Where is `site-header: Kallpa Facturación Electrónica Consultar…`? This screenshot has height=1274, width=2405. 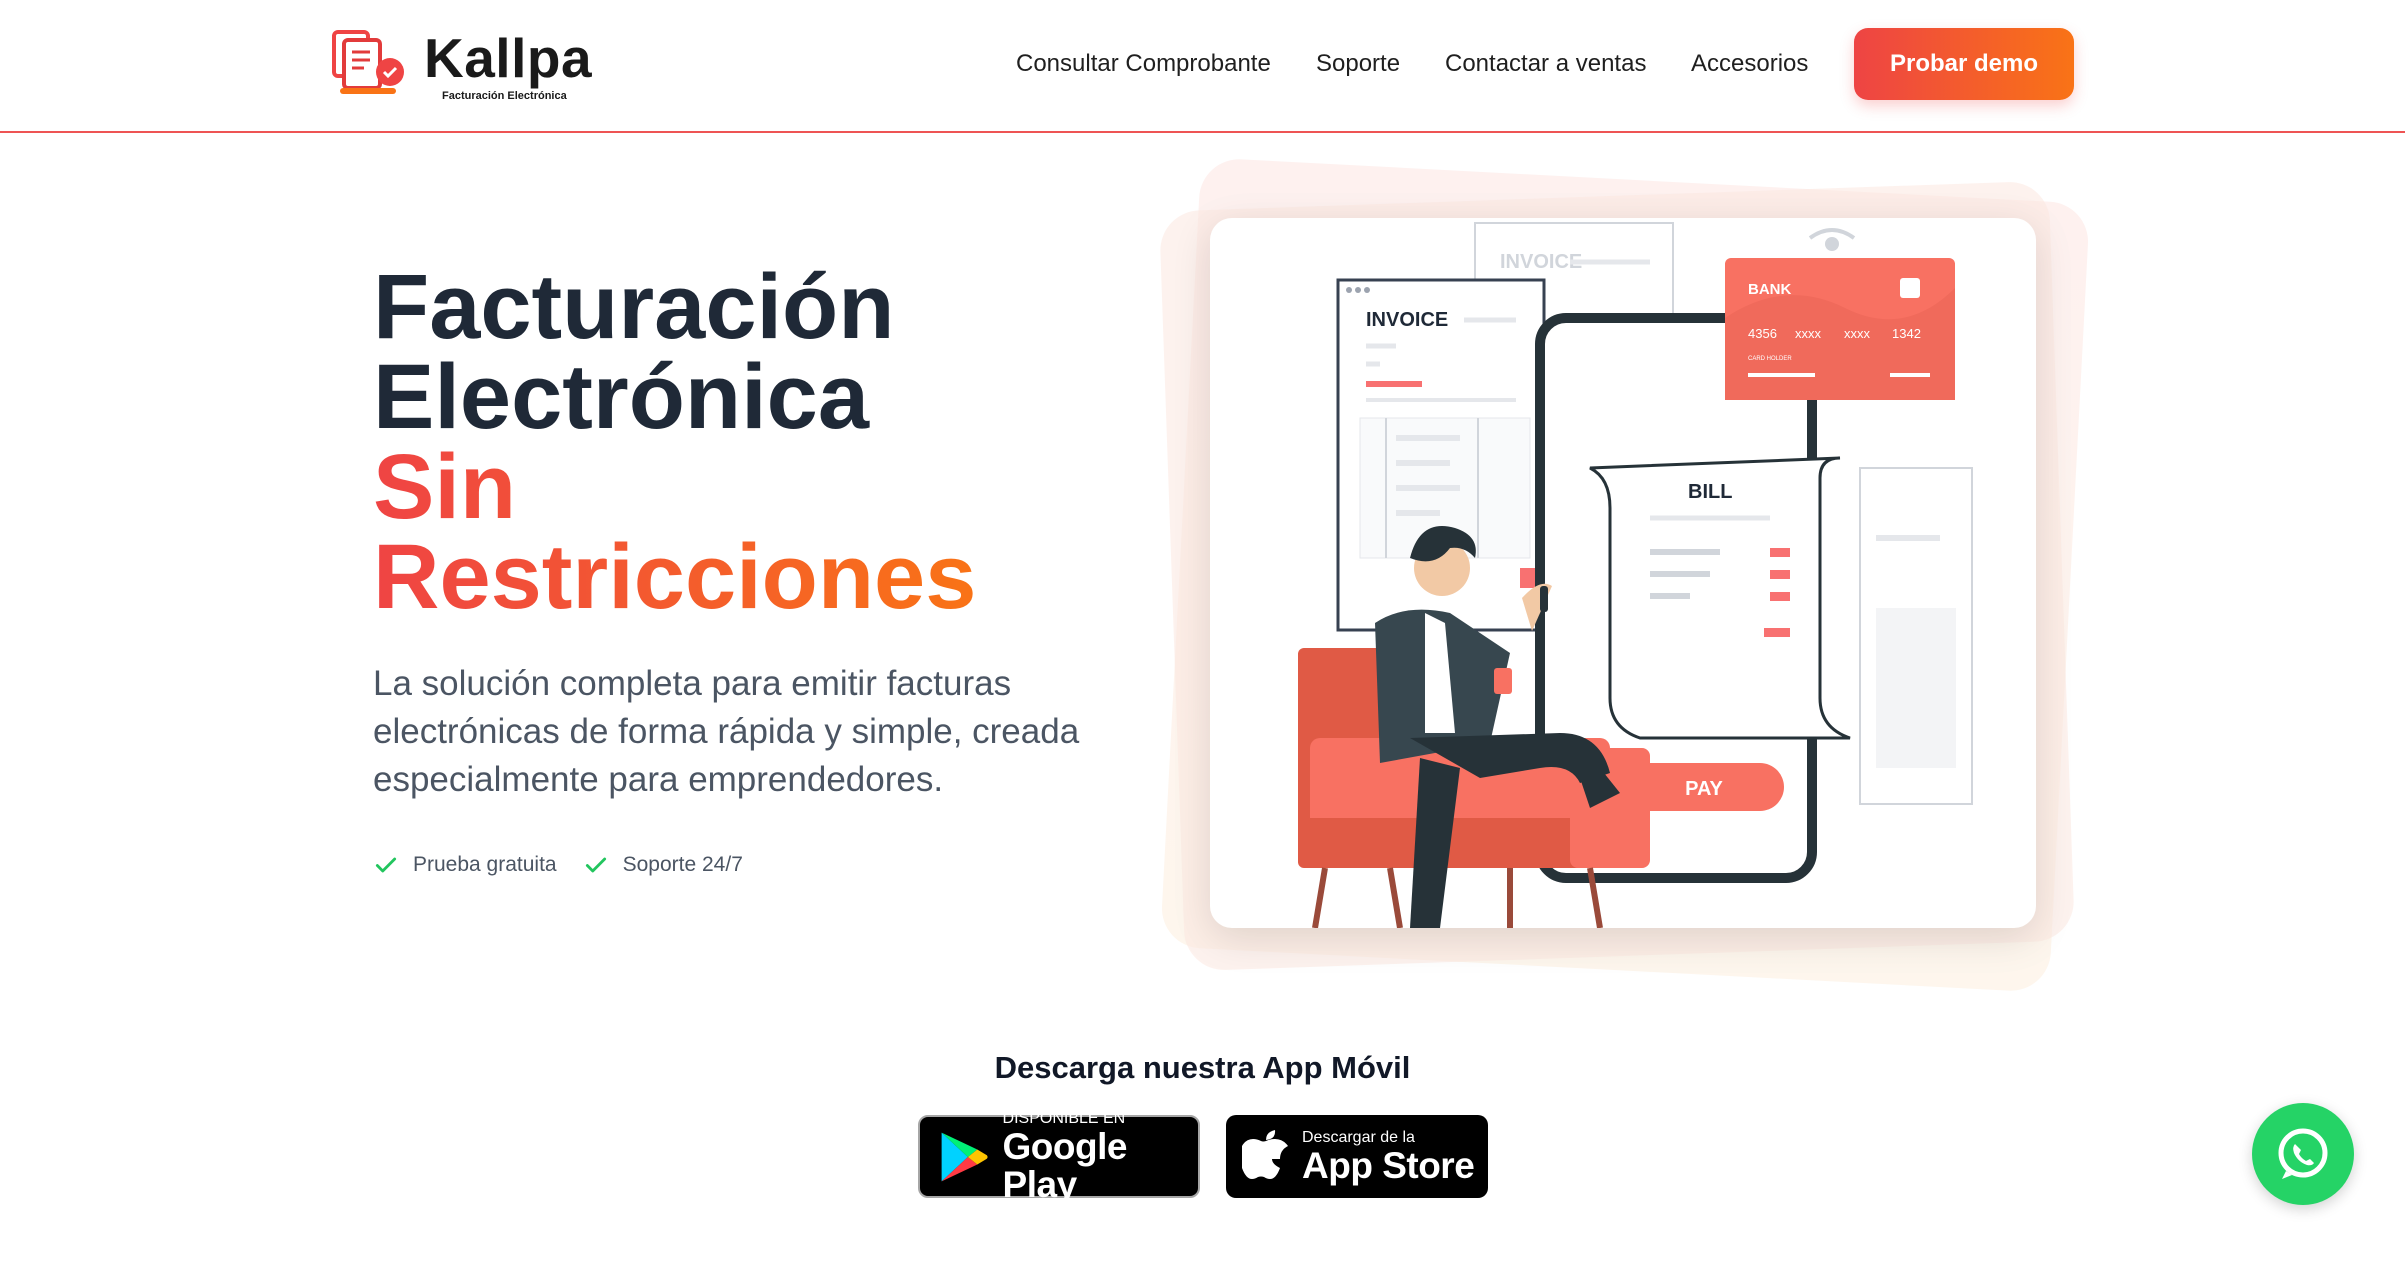
site-header: Kallpa Facturación Electrónica Consultar… is located at coordinates (1202, 66).